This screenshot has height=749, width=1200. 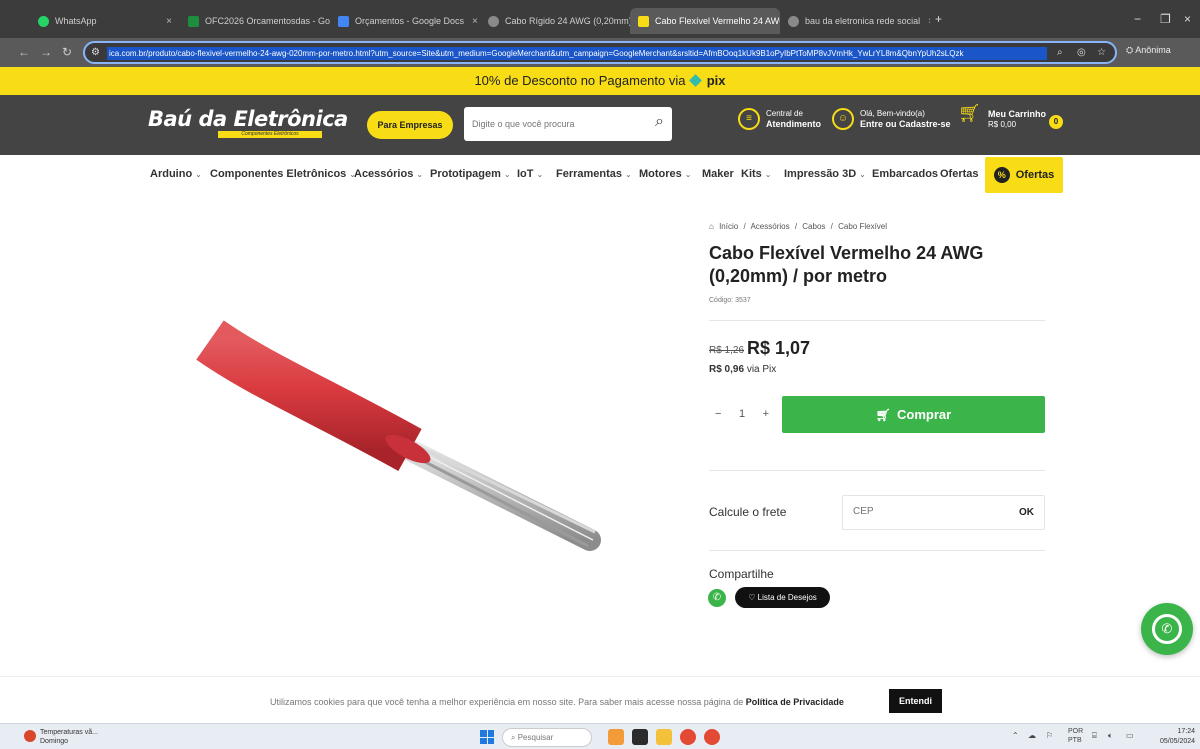 What do you see at coordinates (1015, 735) in the screenshot?
I see `tray-chevron-icon: ⌃` at bounding box center [1015, 735].